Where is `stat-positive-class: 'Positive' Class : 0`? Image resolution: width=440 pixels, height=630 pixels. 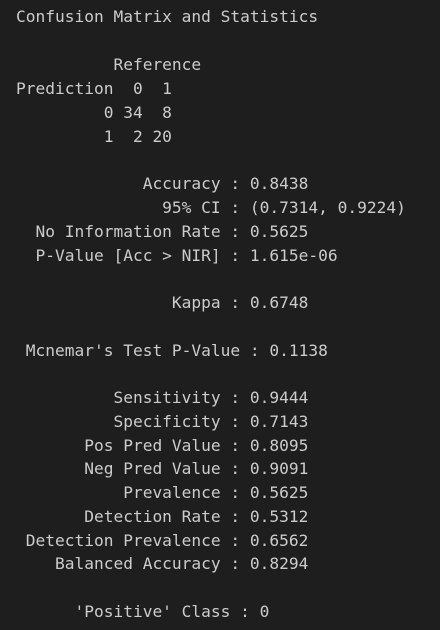
stat-positive-class: 'Positive' Class : 0 is located at coordinates (143, 611).